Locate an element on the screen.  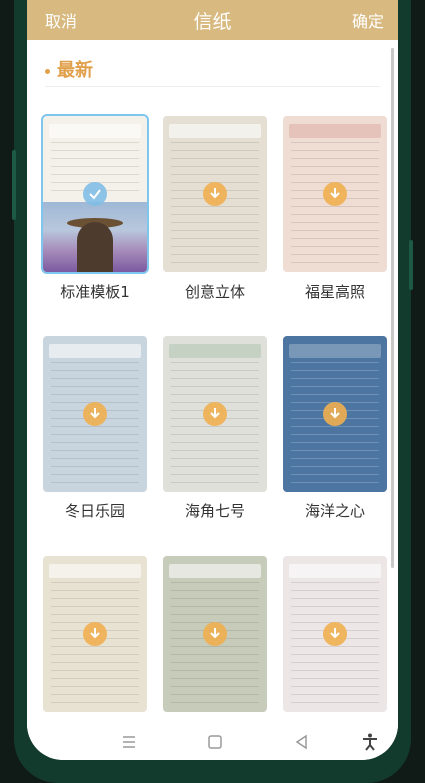
template-card-creative is located at coordinates (215, 194).